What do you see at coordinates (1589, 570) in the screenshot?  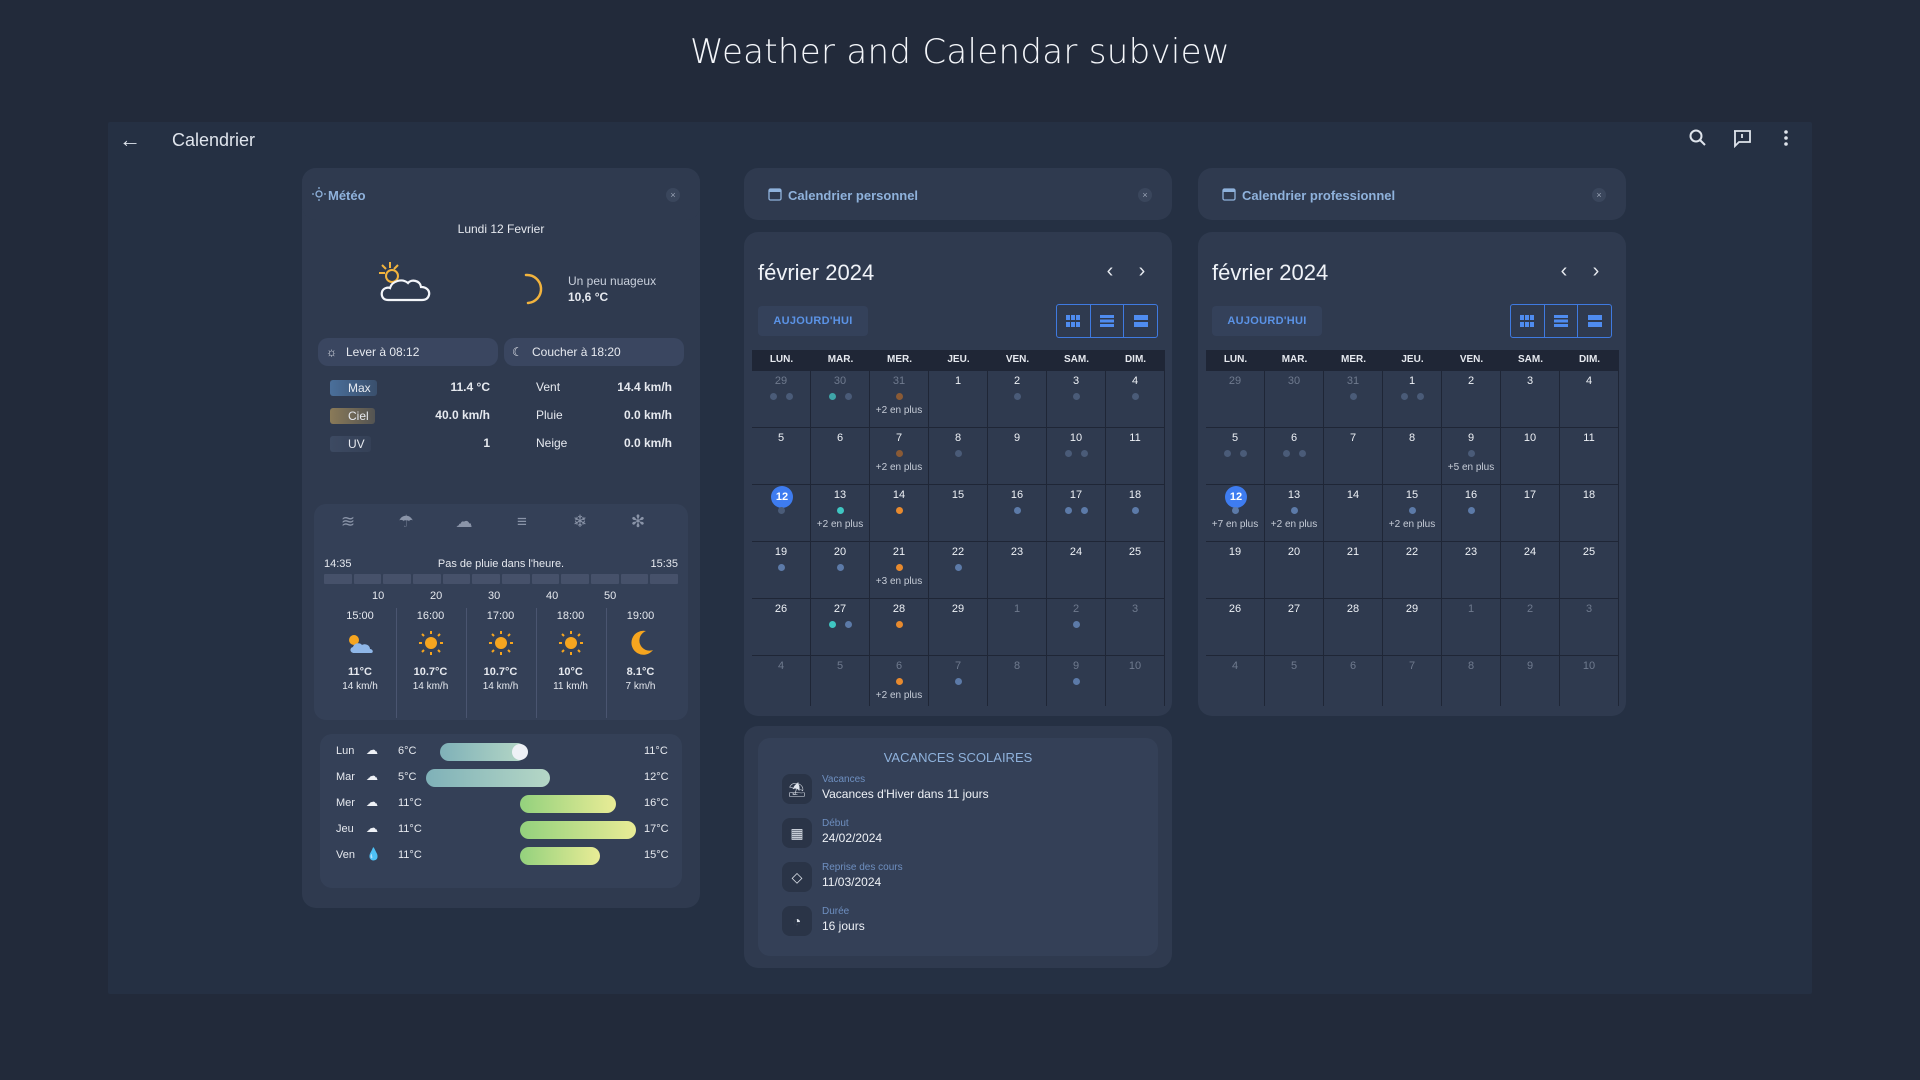 I see `calendar-day: 25` at bounding box center [1589, 570].